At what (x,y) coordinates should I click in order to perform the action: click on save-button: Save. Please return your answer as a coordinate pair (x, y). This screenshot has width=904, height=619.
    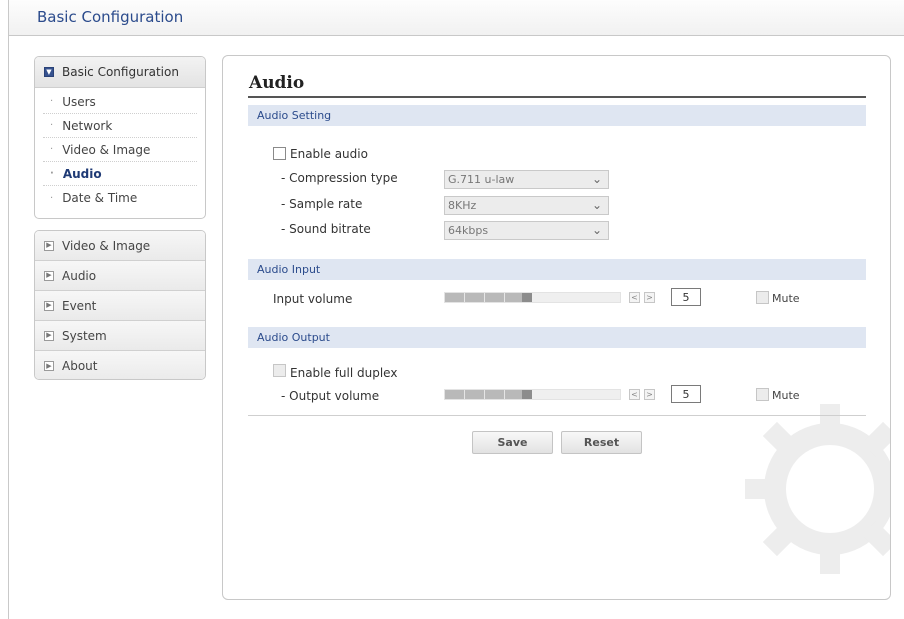
    Looking at the image, I should click on (512, 442).